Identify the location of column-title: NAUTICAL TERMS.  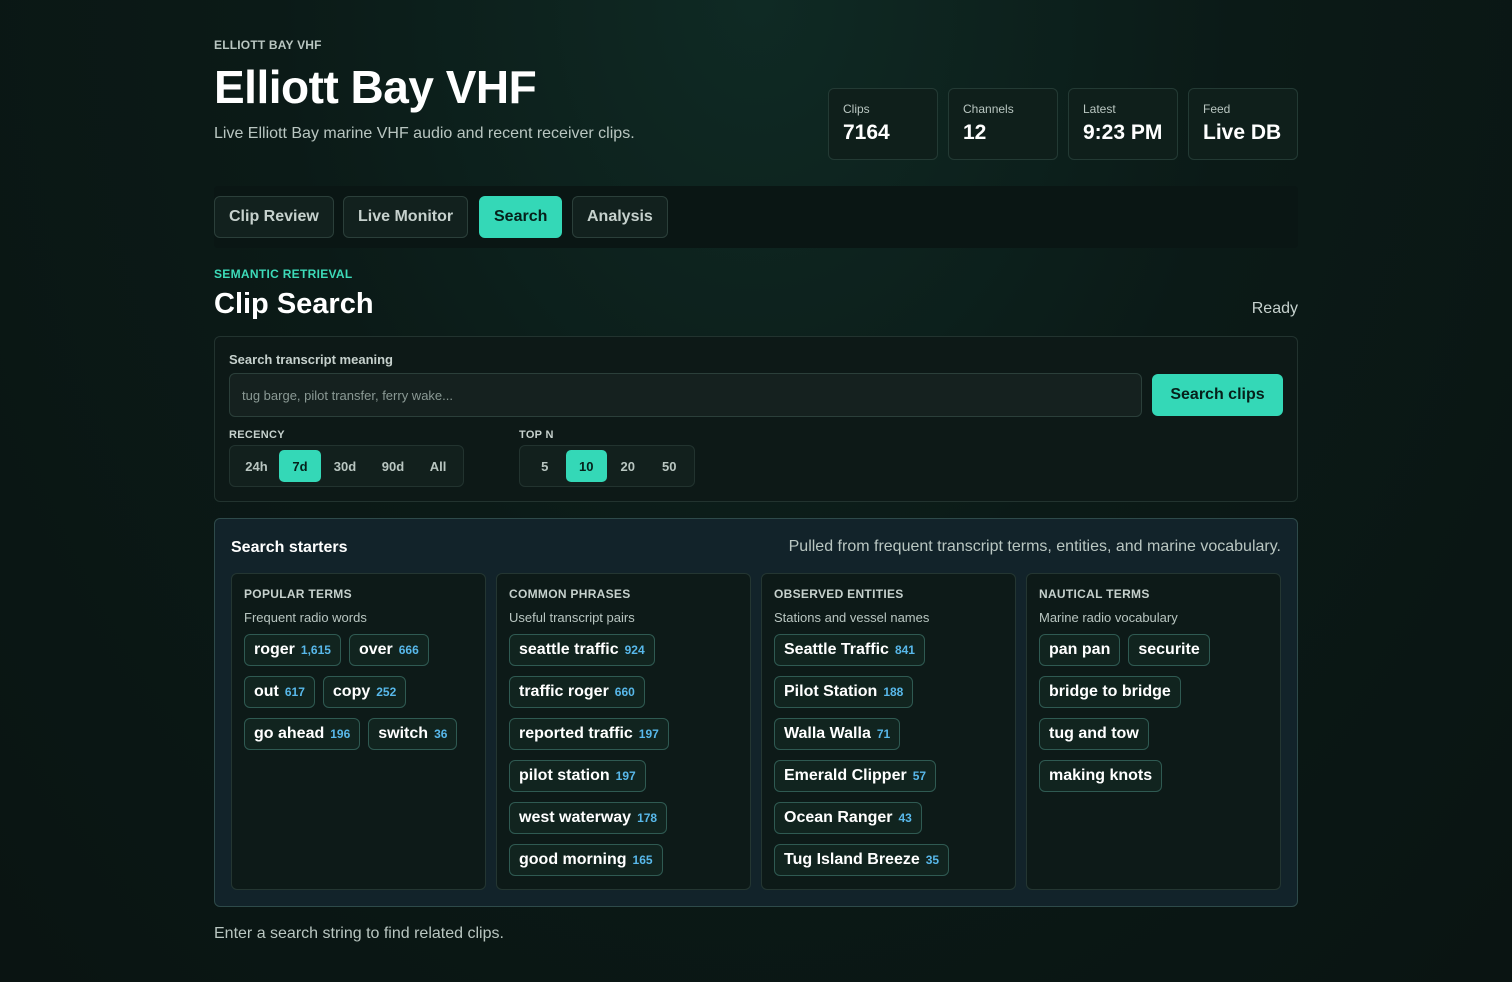
(1094, 594).